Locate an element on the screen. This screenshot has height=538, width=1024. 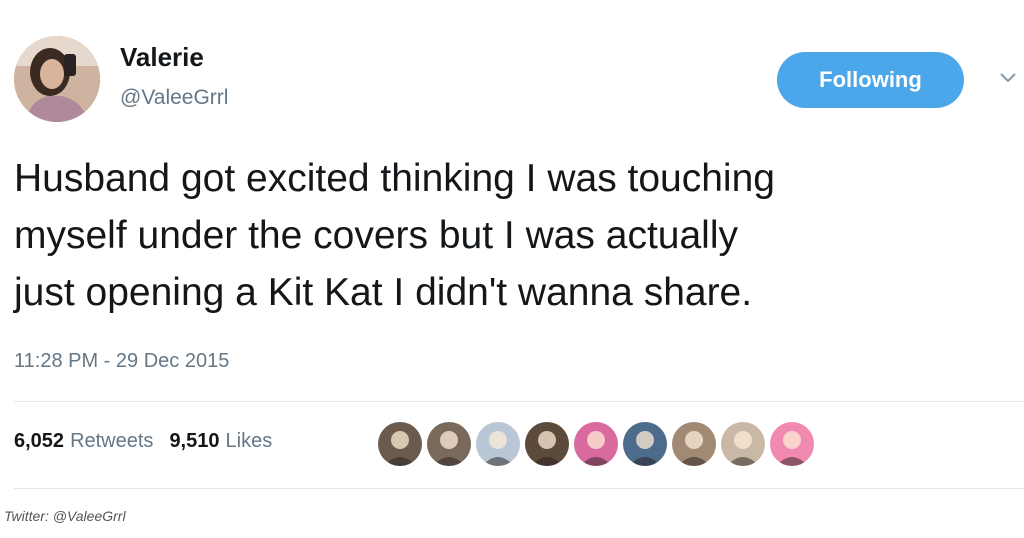
tweet-timestamp: 11:28 PM - 29 Dec 2015 is located at coordinates (121, 361).